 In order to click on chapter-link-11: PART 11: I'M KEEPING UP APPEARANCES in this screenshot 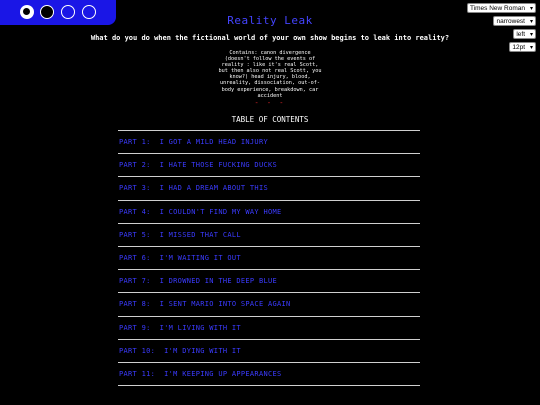, I will do `click(200, 374)`.